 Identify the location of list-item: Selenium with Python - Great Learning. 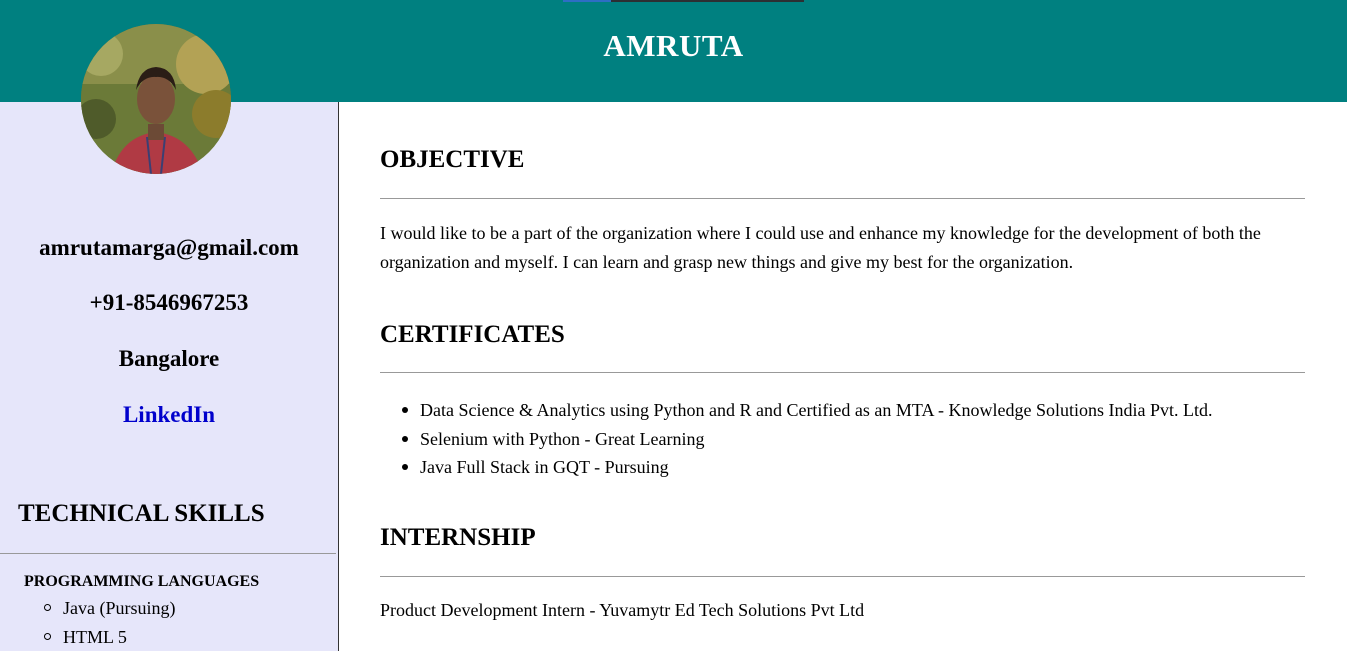
(796, 439).